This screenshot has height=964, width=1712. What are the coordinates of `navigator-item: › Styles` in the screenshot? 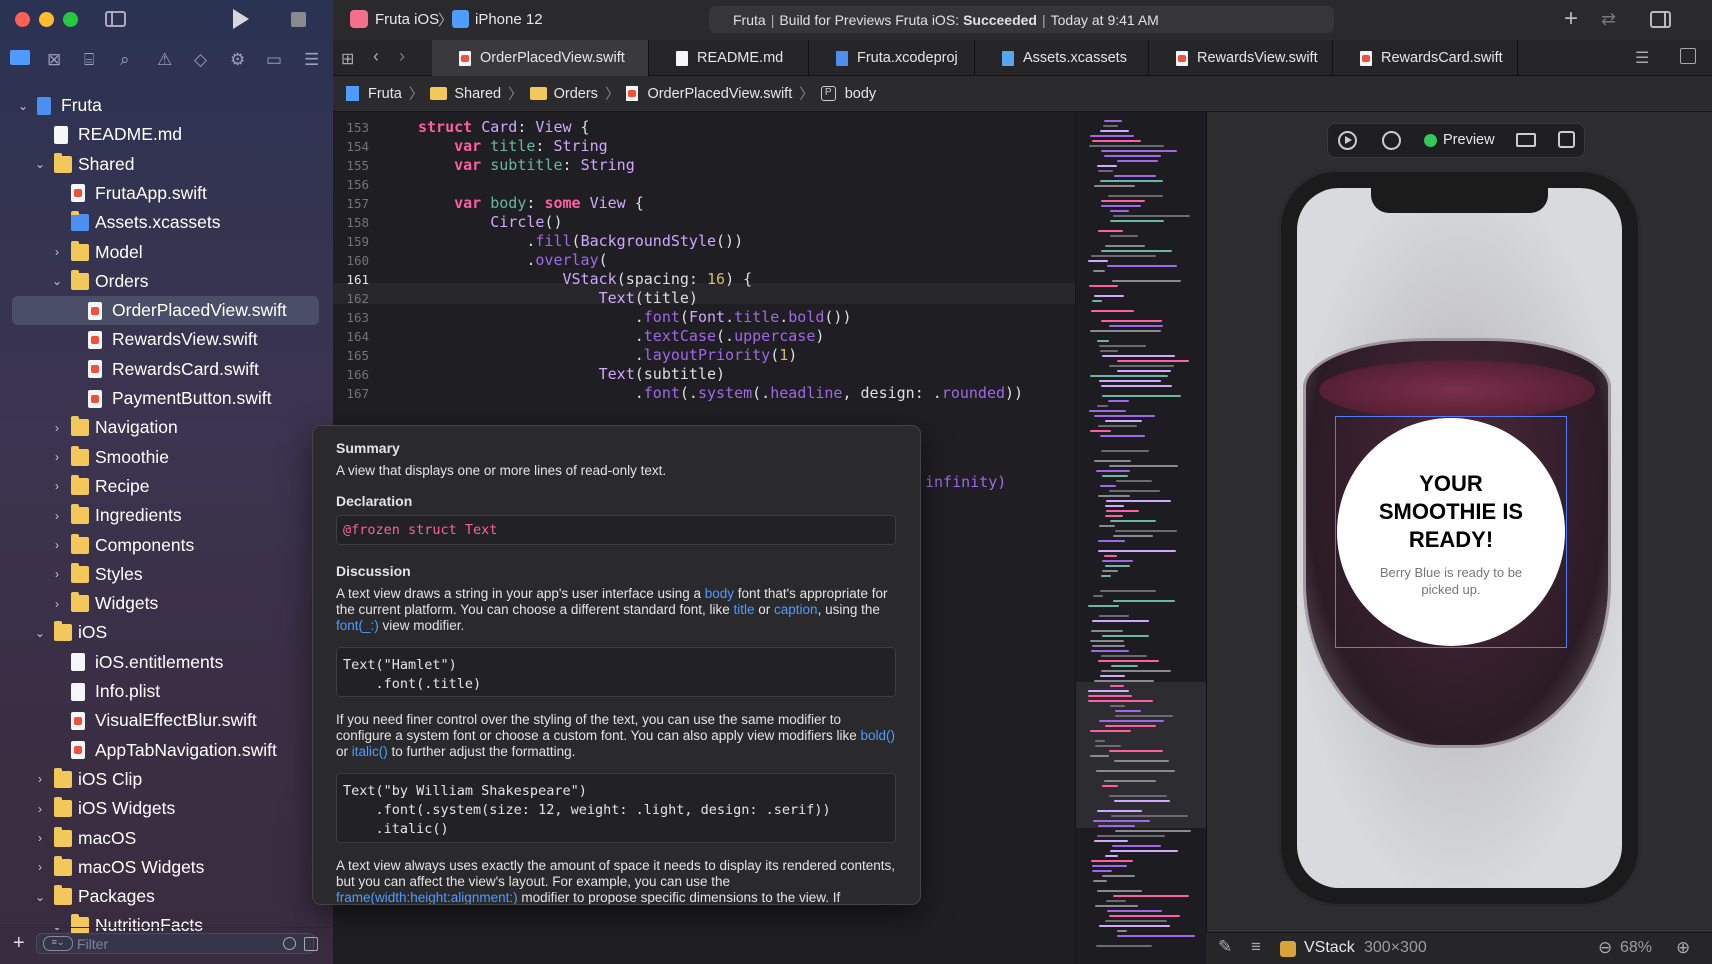 It's located at (166, 574).